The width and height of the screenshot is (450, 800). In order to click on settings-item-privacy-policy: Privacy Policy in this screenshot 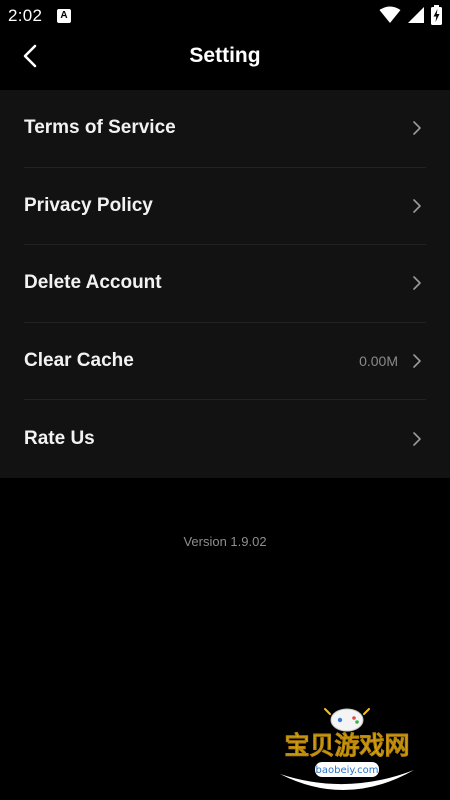, I will do `click(225, 207)`.